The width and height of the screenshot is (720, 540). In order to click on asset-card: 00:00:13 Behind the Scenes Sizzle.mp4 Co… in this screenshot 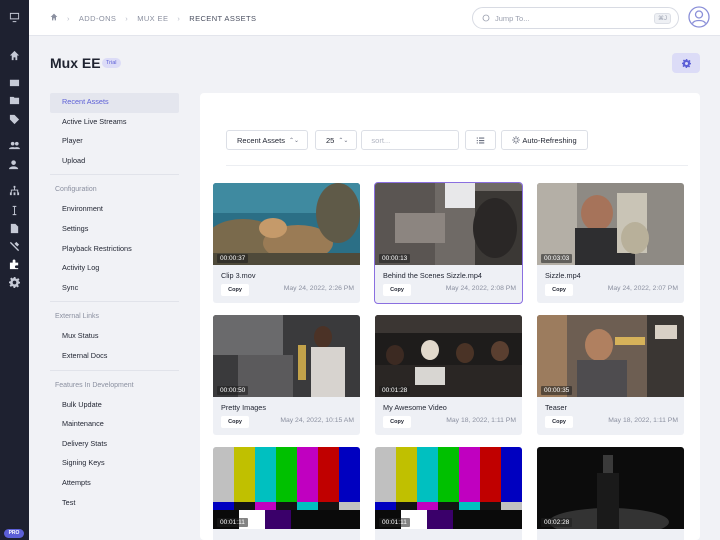, I will do `click(448, 243)`.